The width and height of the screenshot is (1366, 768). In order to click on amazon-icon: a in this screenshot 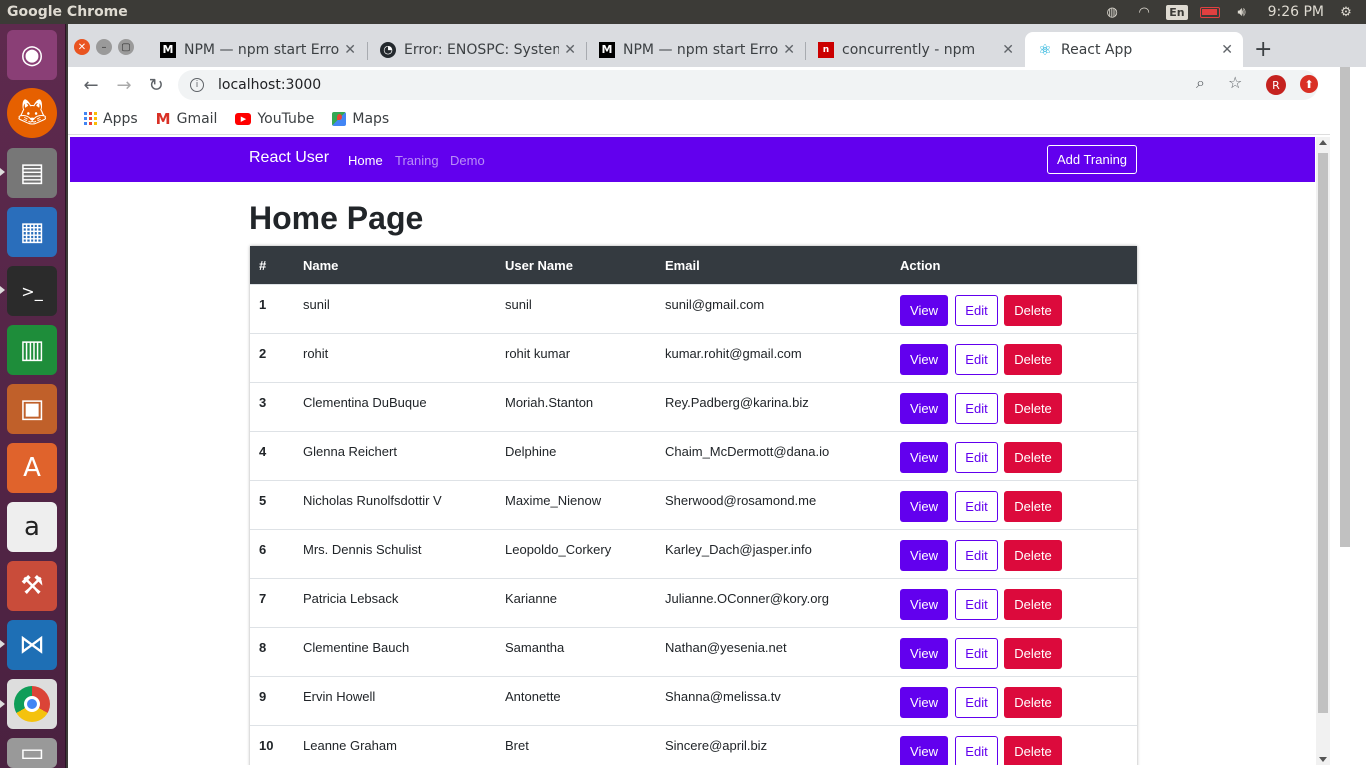, I will do `click(32, 527)`.